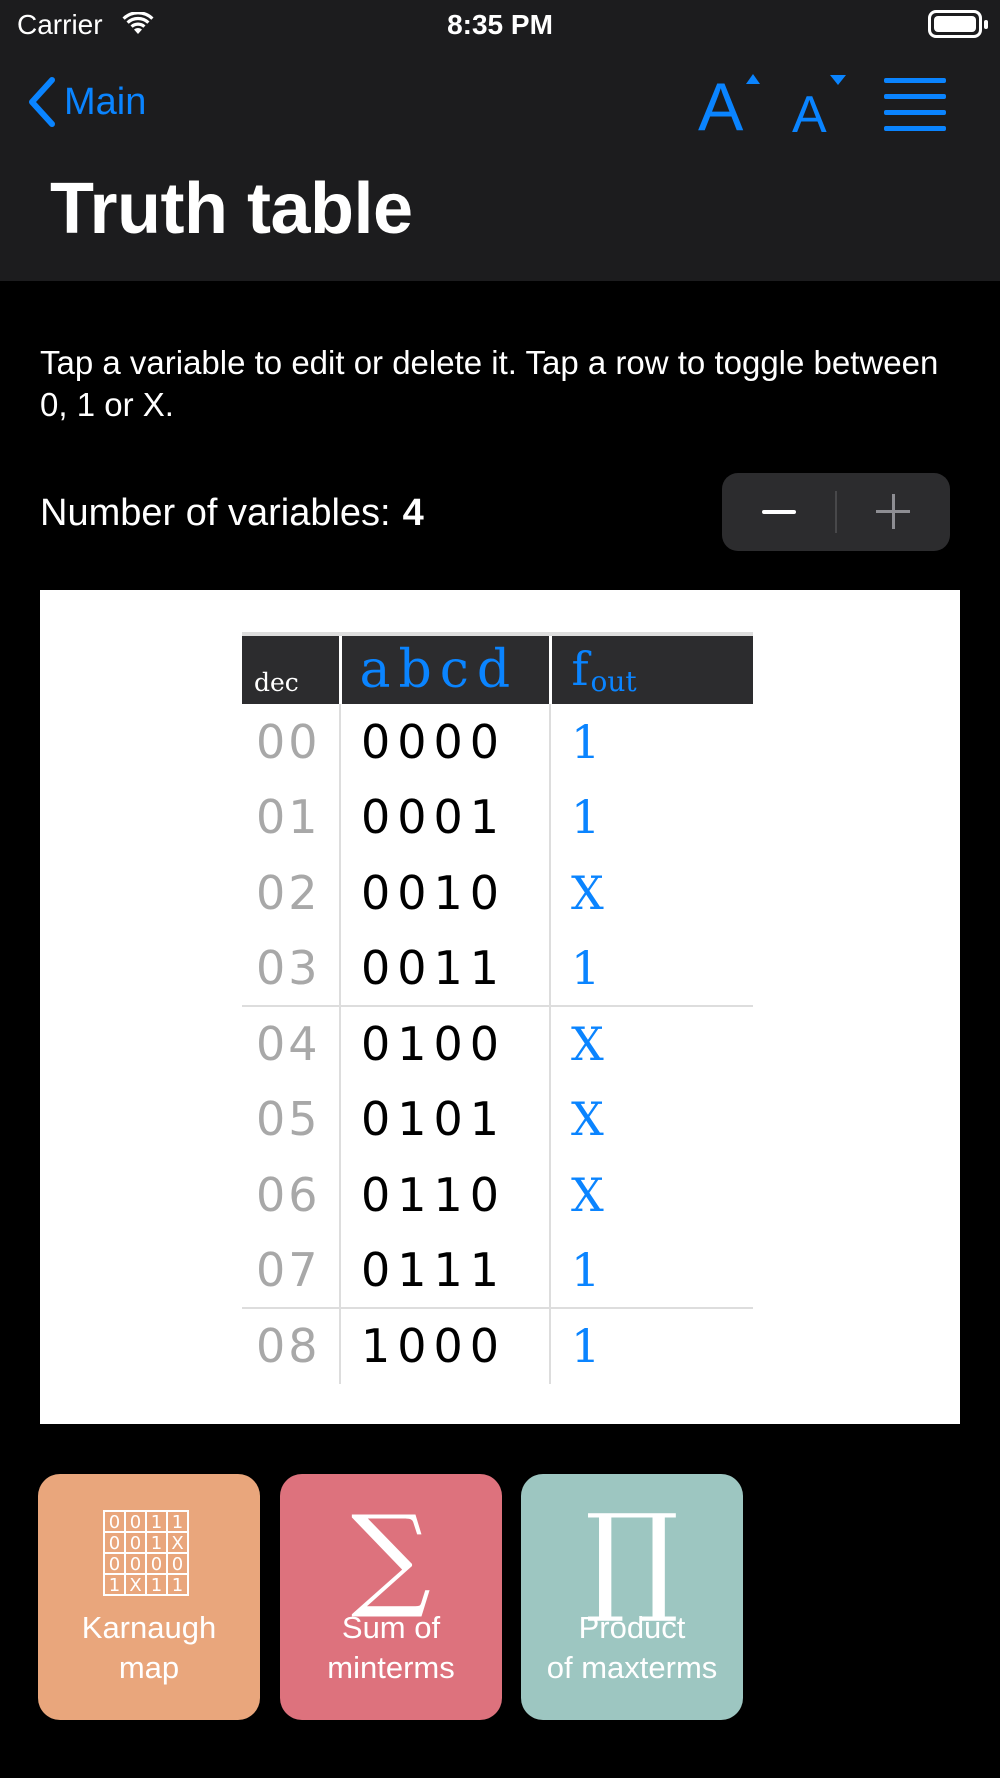 This screenshot has height=1778, width=1000. I want to click on variable-count-label: Number of variables:, so click(215, 513).